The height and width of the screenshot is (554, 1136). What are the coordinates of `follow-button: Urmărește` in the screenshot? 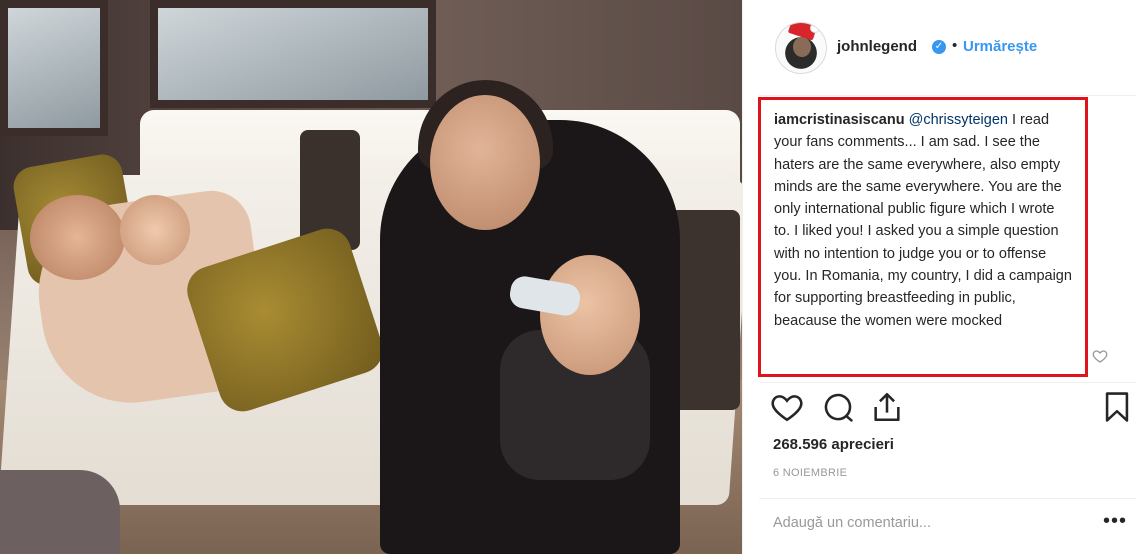 It's located at (1000, 46).